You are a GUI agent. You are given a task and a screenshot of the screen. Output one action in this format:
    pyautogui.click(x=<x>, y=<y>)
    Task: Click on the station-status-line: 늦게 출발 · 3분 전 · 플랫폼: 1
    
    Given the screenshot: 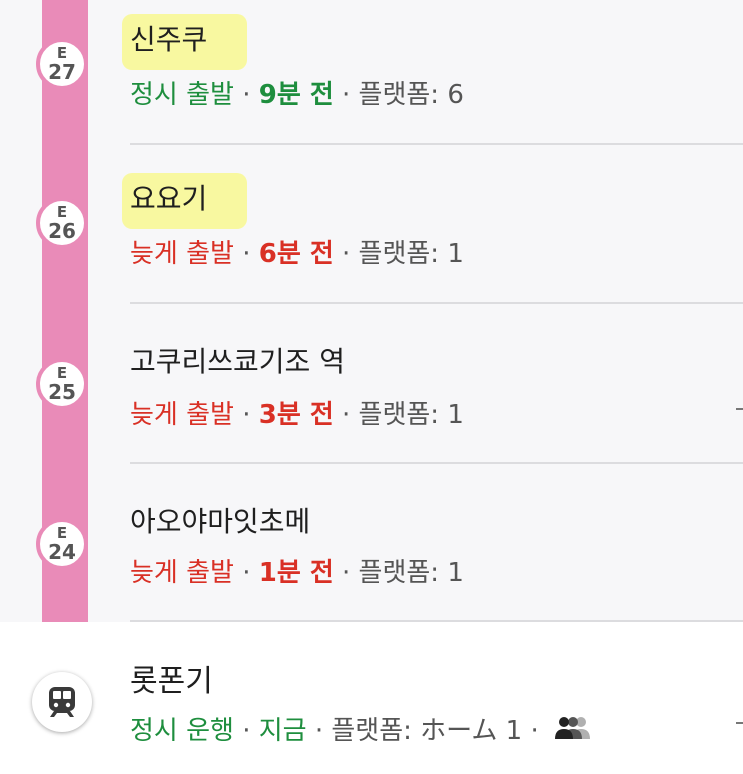 What is the action you would take?
    pyautogui.click(x=297, y=412)
    